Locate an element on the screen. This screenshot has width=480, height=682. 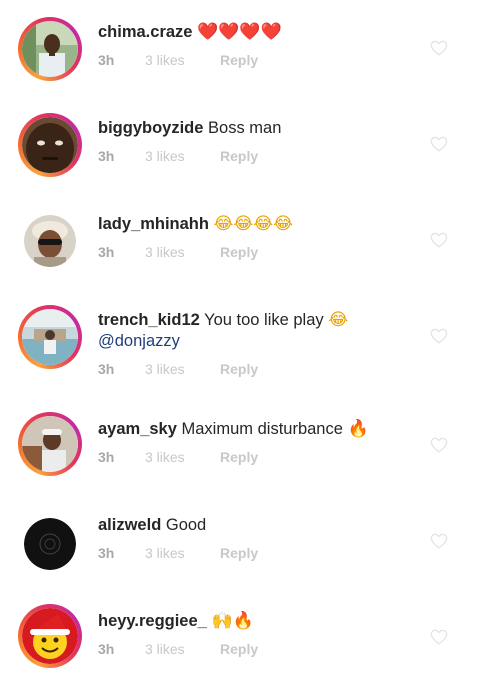
mention-link: @donjazzy is located at coordinates (139, 341).